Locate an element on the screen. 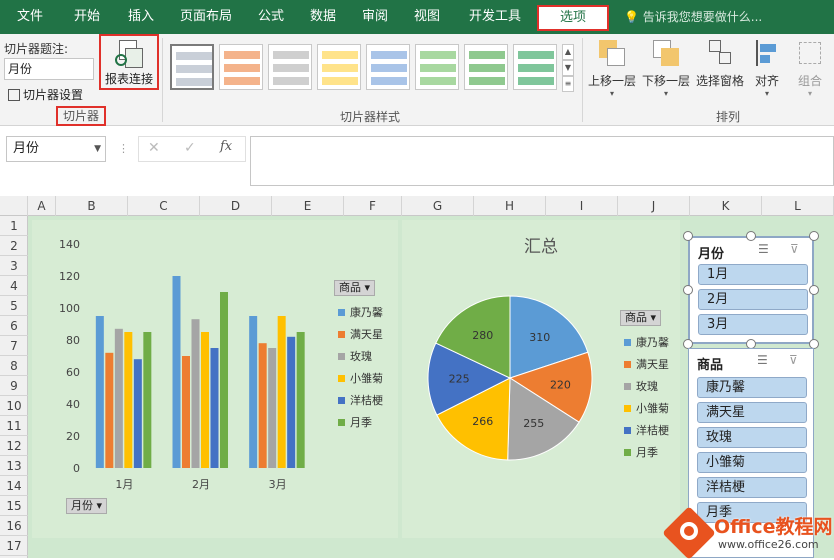  column-header: H is located at coordinates (510, 206).